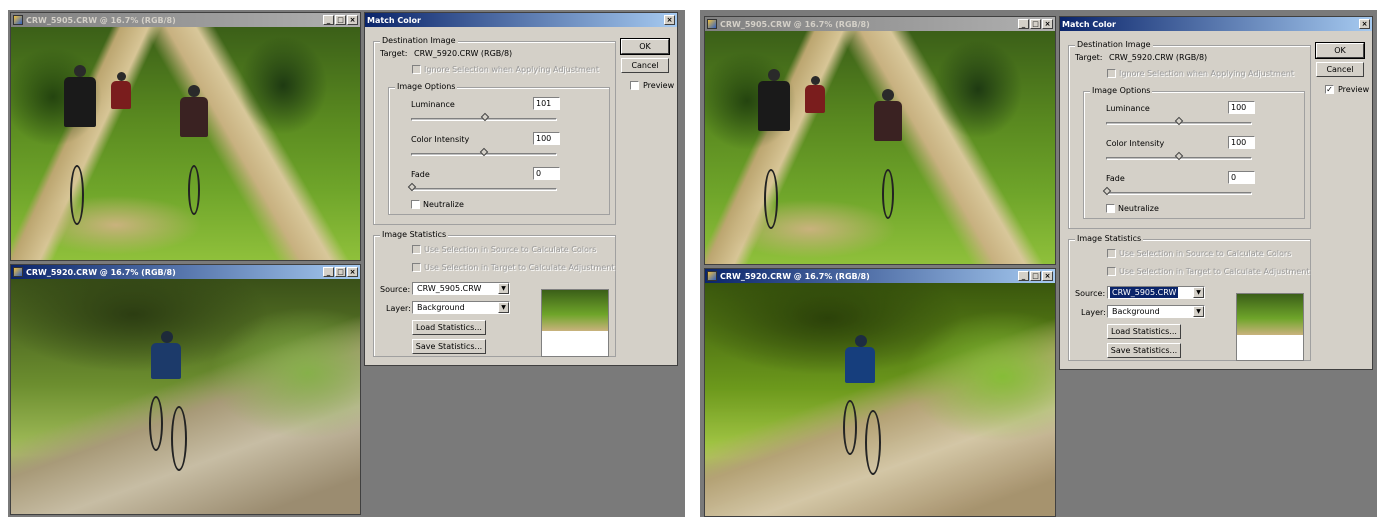 This screenshot has width=1386, height=517. What do you see at coordinates (463, 53) in the screenshot?
I see `target-value: CRW_5920.CRW (RGB/8)` at bounding box center [463, 53].